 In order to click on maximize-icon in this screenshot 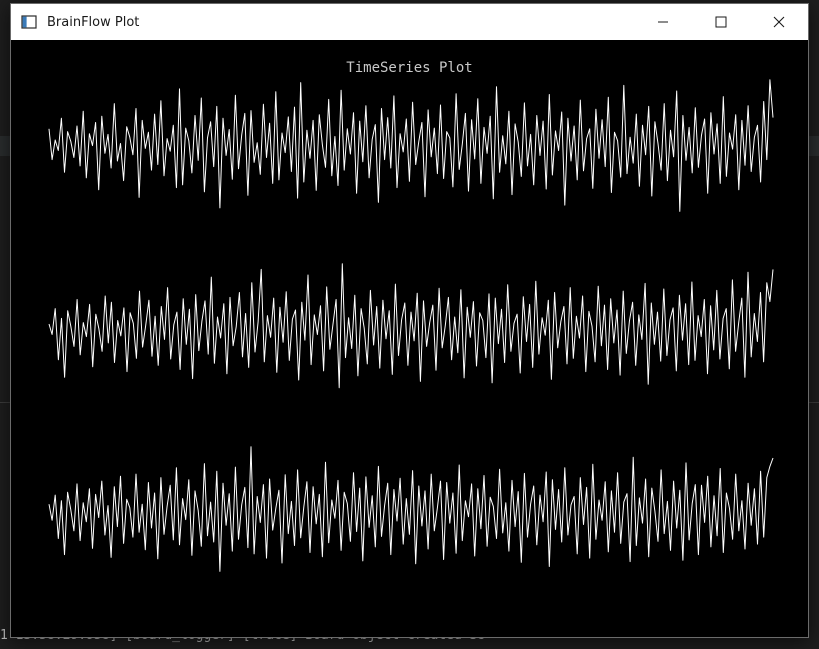, I will do `click(721, 22)`.